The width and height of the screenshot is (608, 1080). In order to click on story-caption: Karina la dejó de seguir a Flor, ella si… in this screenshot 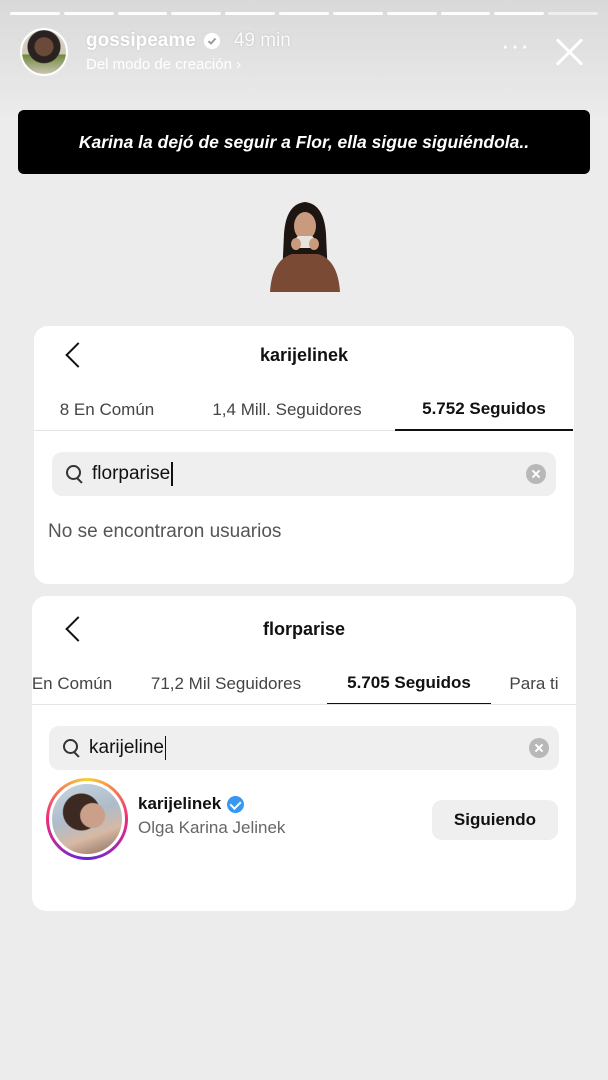, I will do `click(304, 142)`.